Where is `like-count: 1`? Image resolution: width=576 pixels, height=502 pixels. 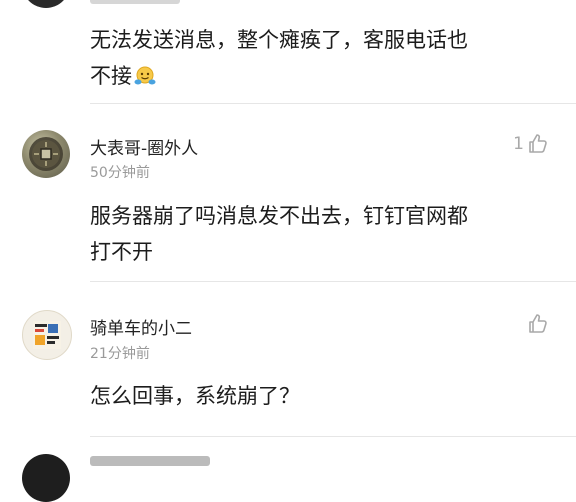
like-count: 1 is located at coordinates (518, 144).